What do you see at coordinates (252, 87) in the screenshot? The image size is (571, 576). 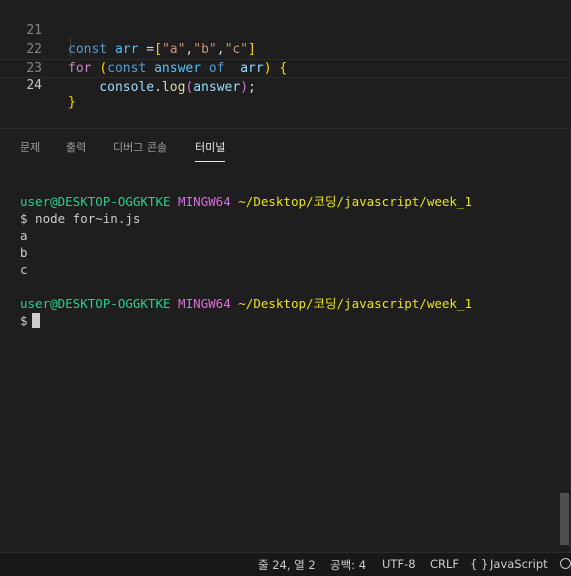 I see `code-token: ;` at bounding box center [252, 87].